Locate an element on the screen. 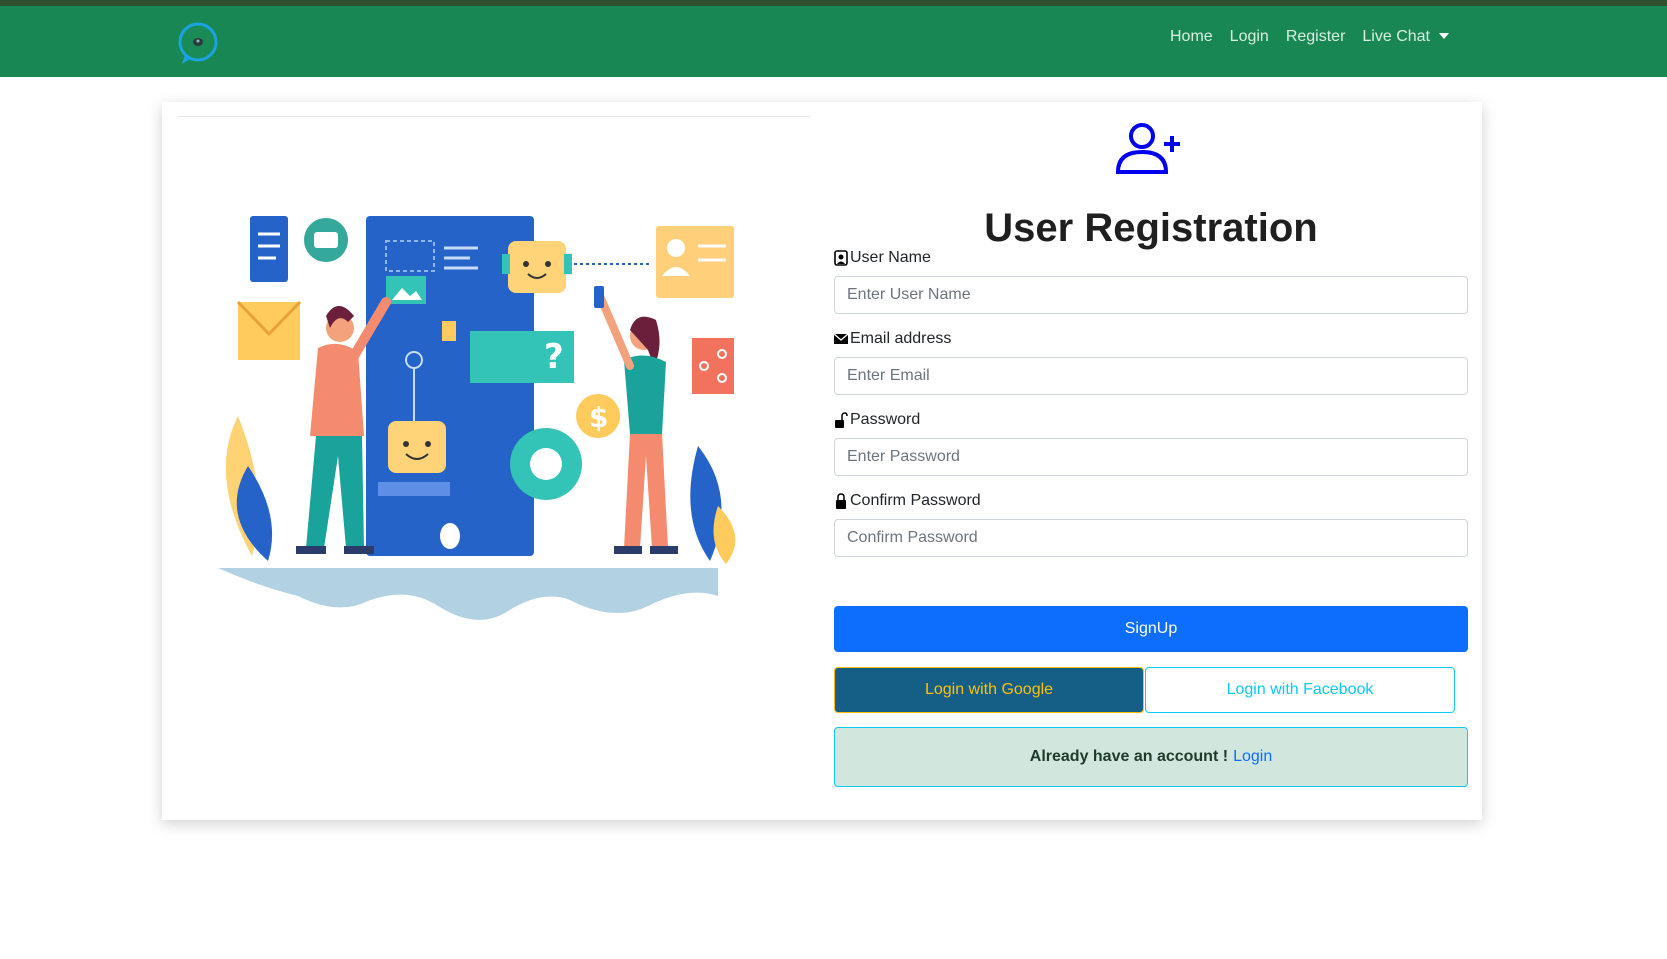 The height and width of the screenshot is (959, 1667). username-label: User Name is located at coordinates (882, 258).